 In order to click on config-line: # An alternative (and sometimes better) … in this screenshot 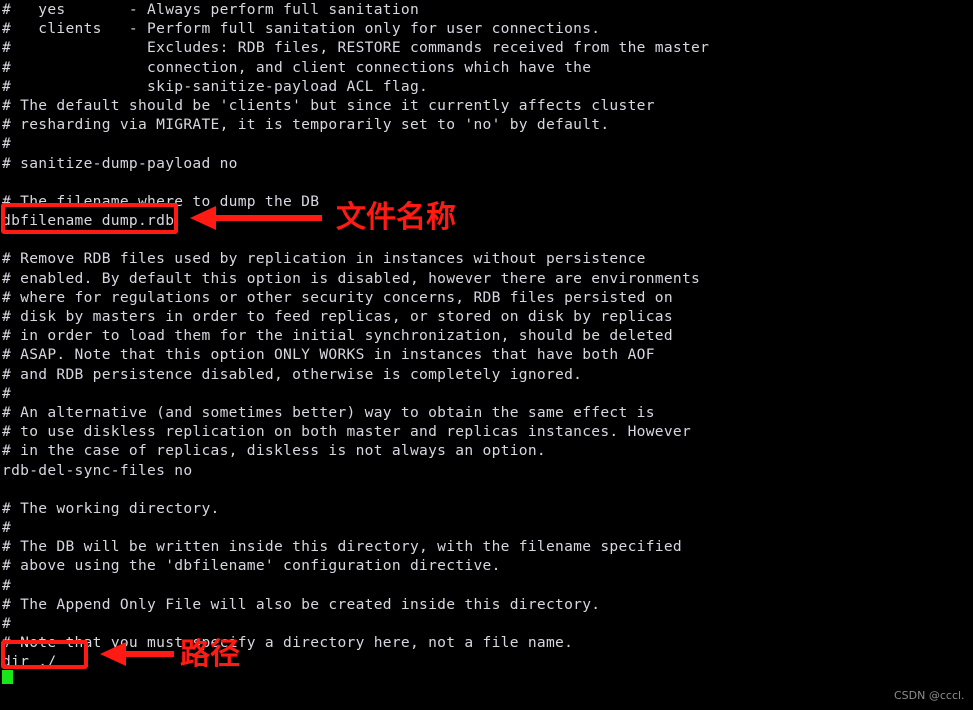, I will do `click(328, 412)`.